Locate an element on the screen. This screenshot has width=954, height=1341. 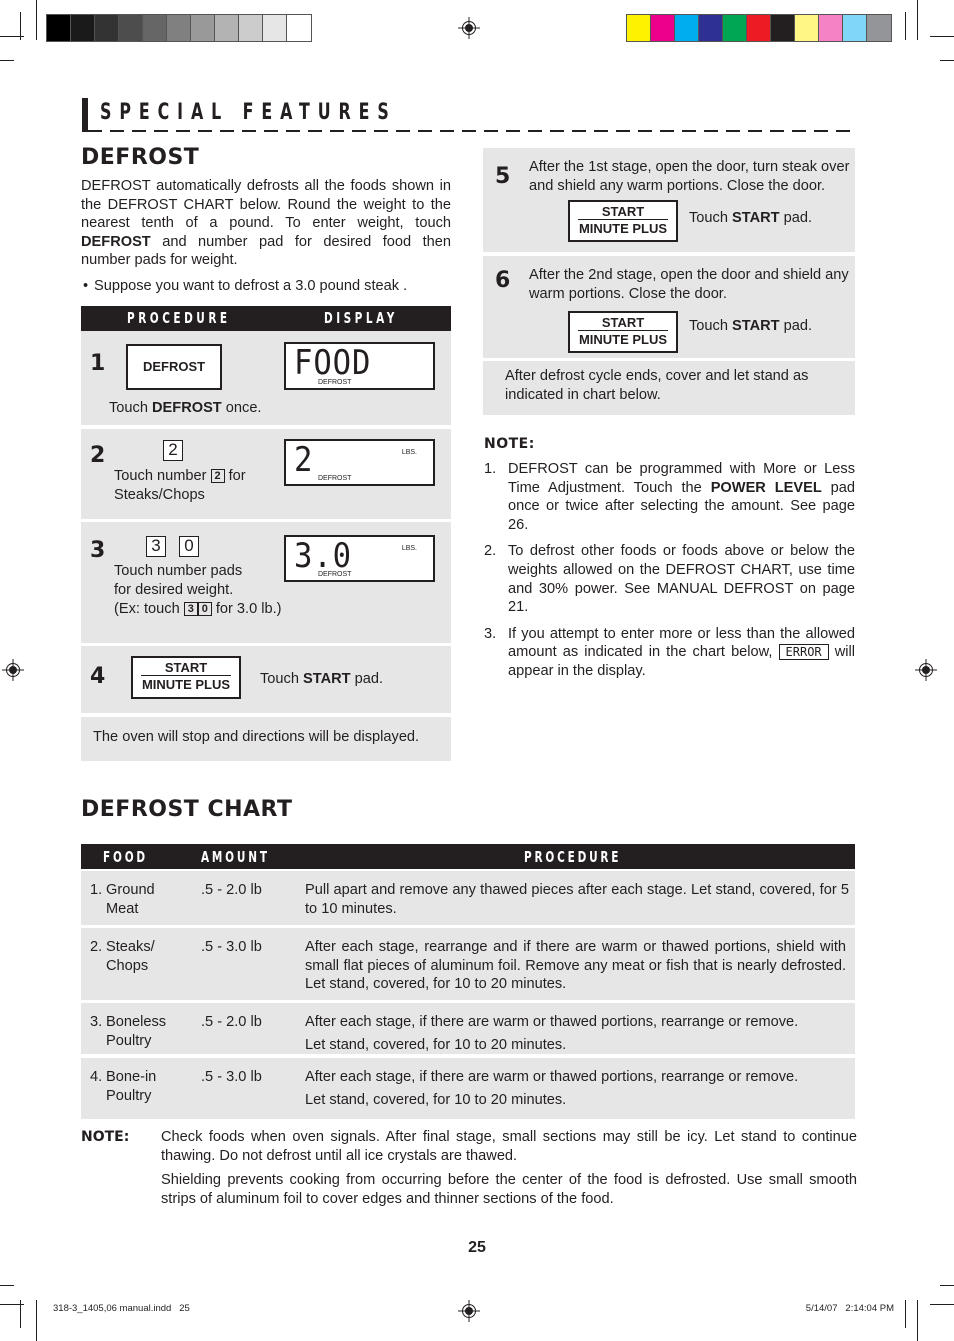
touch-start-text: Touch START pad. is located at coordinates (751, 218).